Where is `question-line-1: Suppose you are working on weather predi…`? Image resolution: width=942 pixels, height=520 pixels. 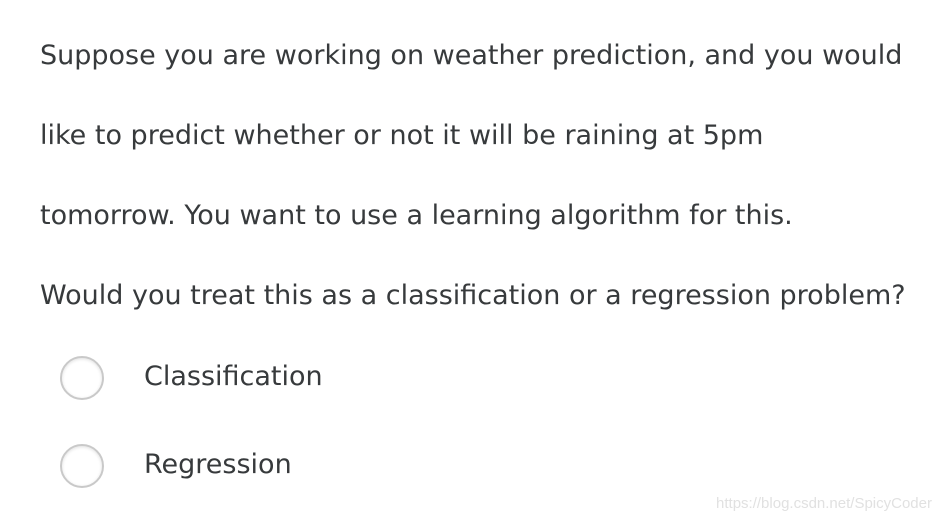 question-line-1: Suppose you are working on weather predi… is located at coordinates (471, 55).